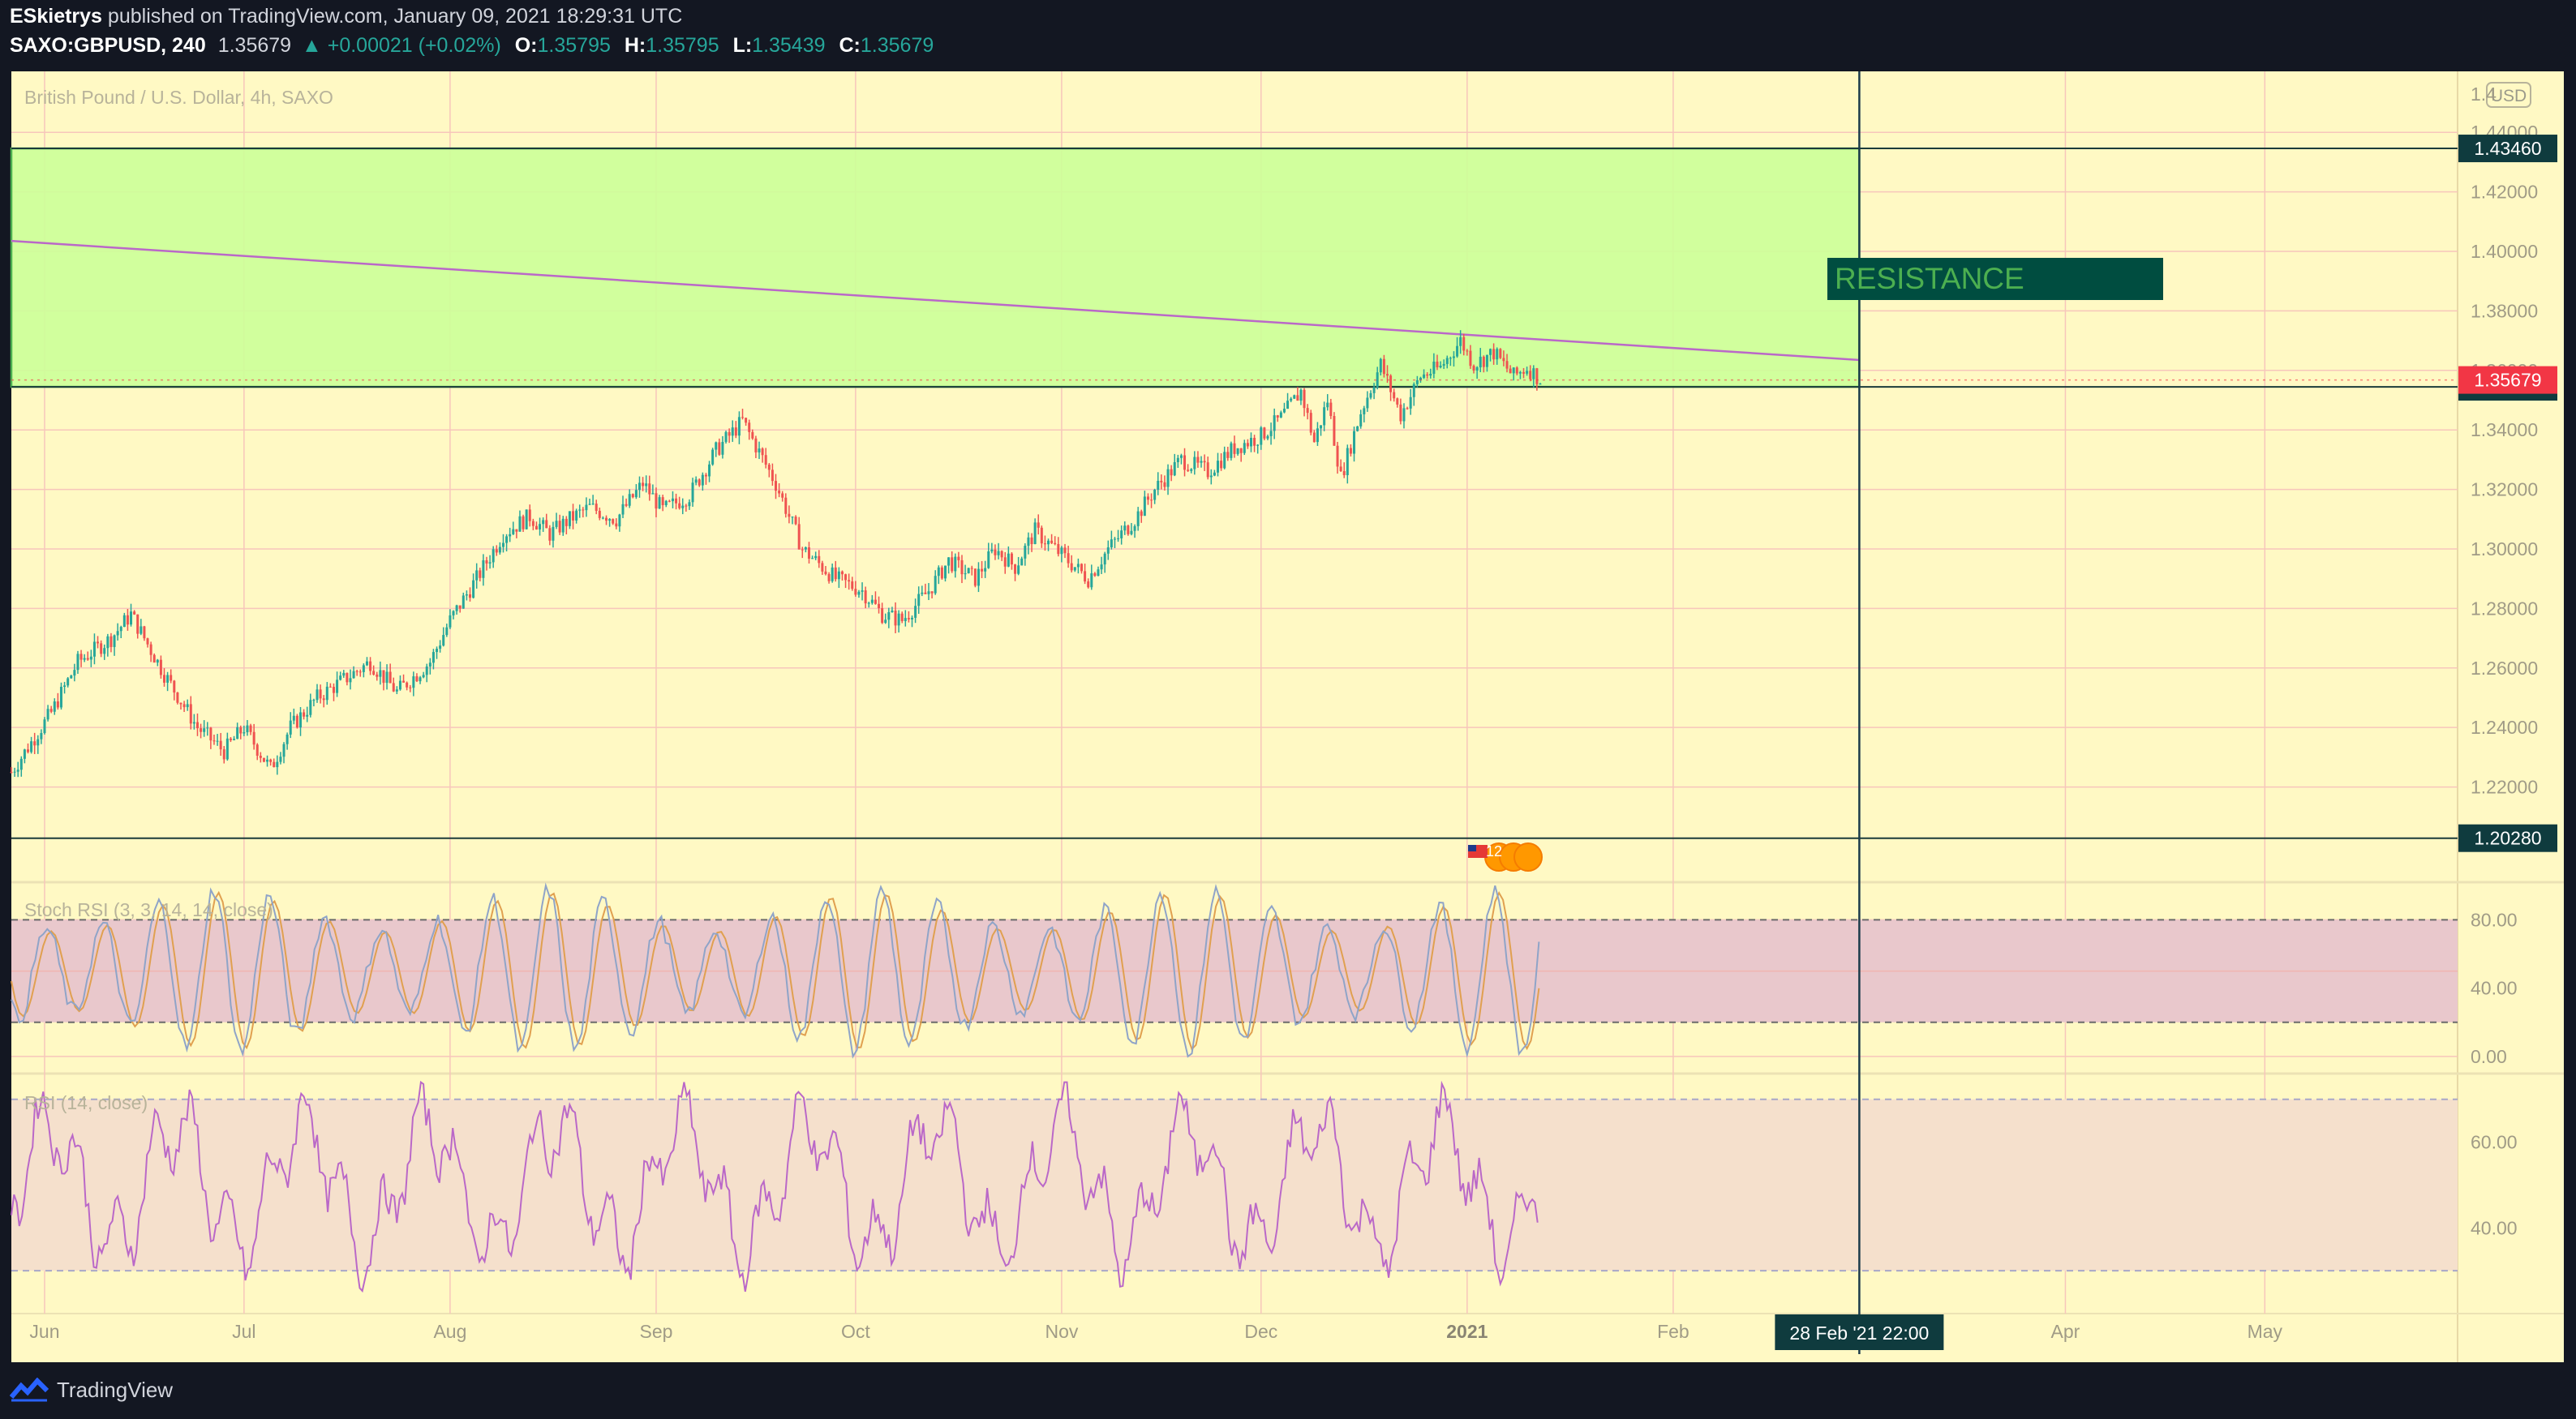 The width and height of the screenshot is (2576, 1419). Describe the element at coordinates (115, 1390) in the screenshot. I see `tradingview-brand: TradingView` at that location.